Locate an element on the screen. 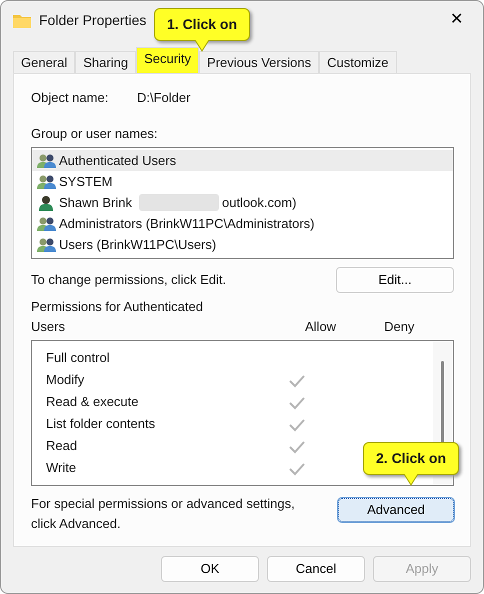 This screenshot has height=594, width=484. hint-text: To change permissions, click Edit. is located at coordinates (128, 280).